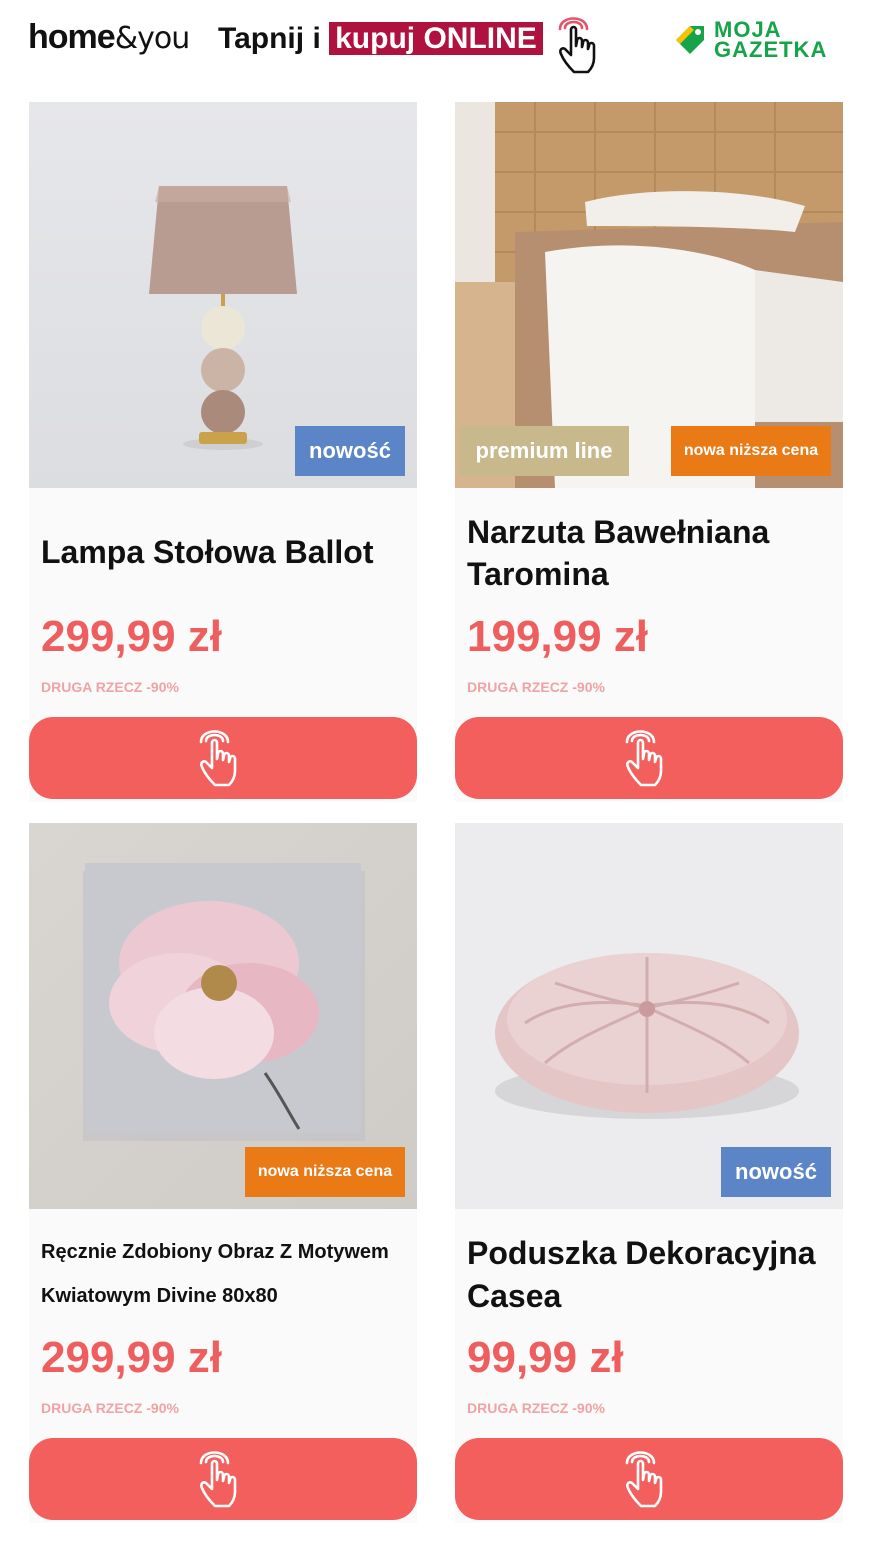  What do you see at coordinates (215, 1252) in the screenshot?
I see `product-title: Ręcznie Zdobiony Obraz Z Motywem` at bounding box center [215, 1252].